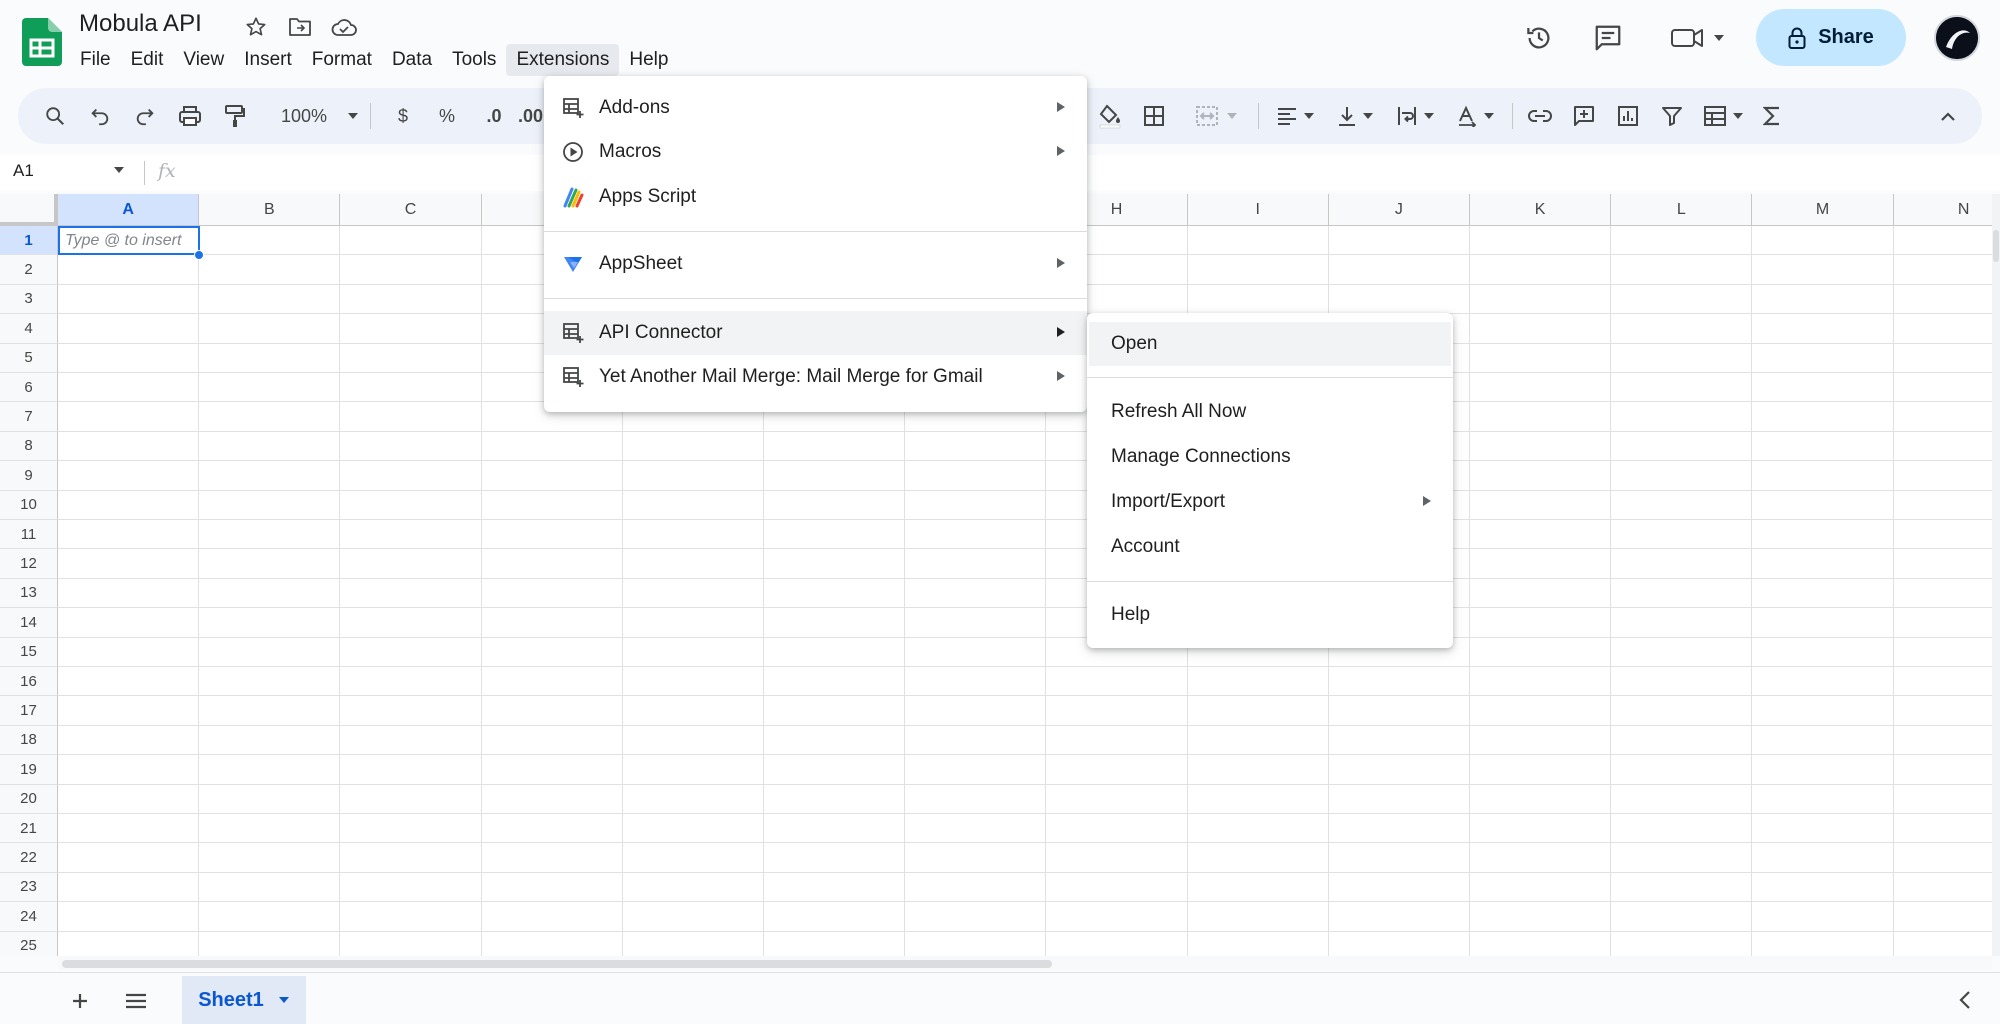 This screenshot has height=1024, width=2000. What do you see at coordinates (29, 476) in the screenshot?
I see `row-header-9: 9` at bounding box center [29, 476].